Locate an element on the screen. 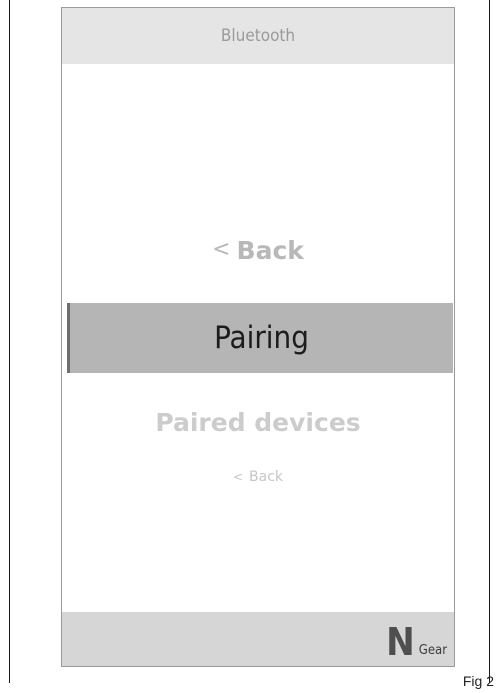 Image resolution: width=502 pixels, height=693 pixels. menu-item-label: Paired devices is located at coordinates (258, 422).